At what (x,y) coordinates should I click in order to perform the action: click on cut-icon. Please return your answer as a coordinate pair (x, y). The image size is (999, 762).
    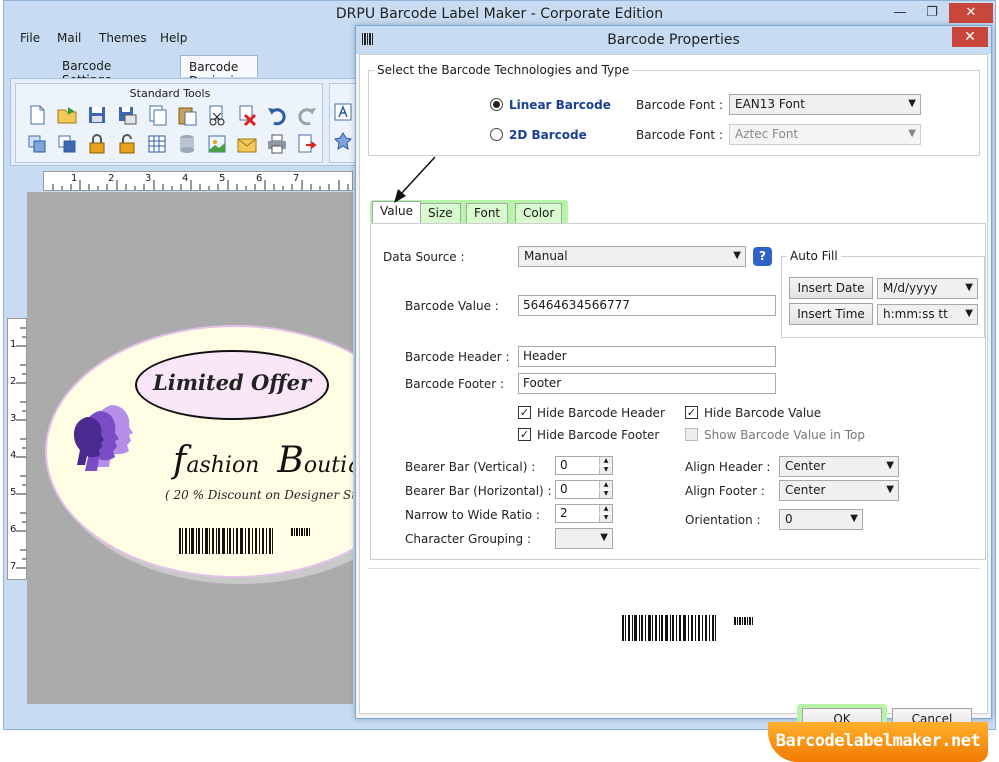
    Looking at the image, I should click on (217, 115).